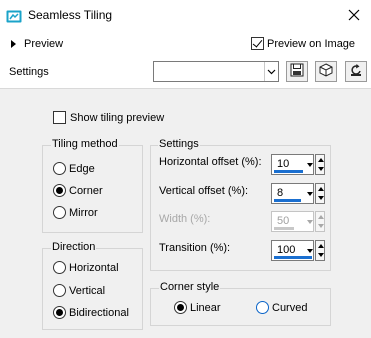  Describe the element at coordinates (83, 213) in the screenshot. I see `radio-label: Mirror` at that location.